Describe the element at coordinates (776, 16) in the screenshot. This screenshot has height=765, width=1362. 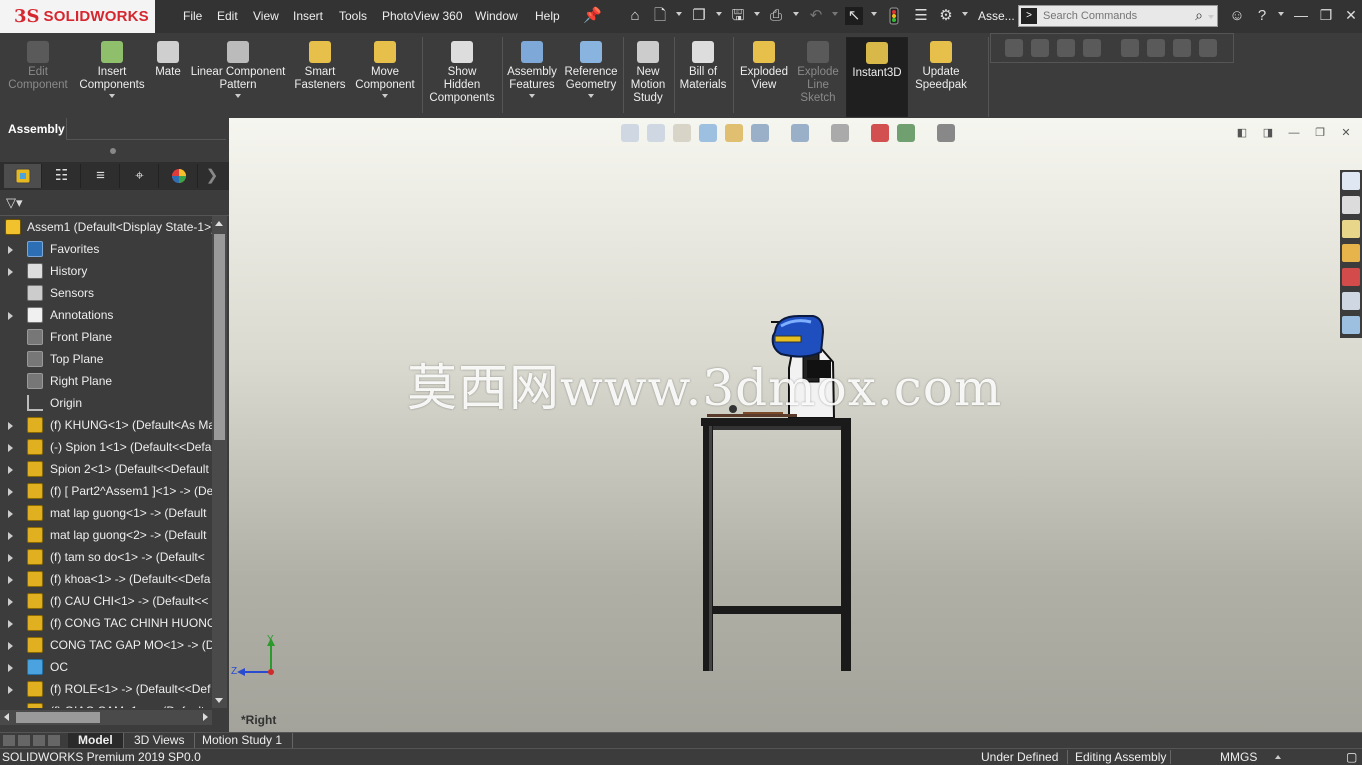
I see `print-icon: ⎙` at that location.